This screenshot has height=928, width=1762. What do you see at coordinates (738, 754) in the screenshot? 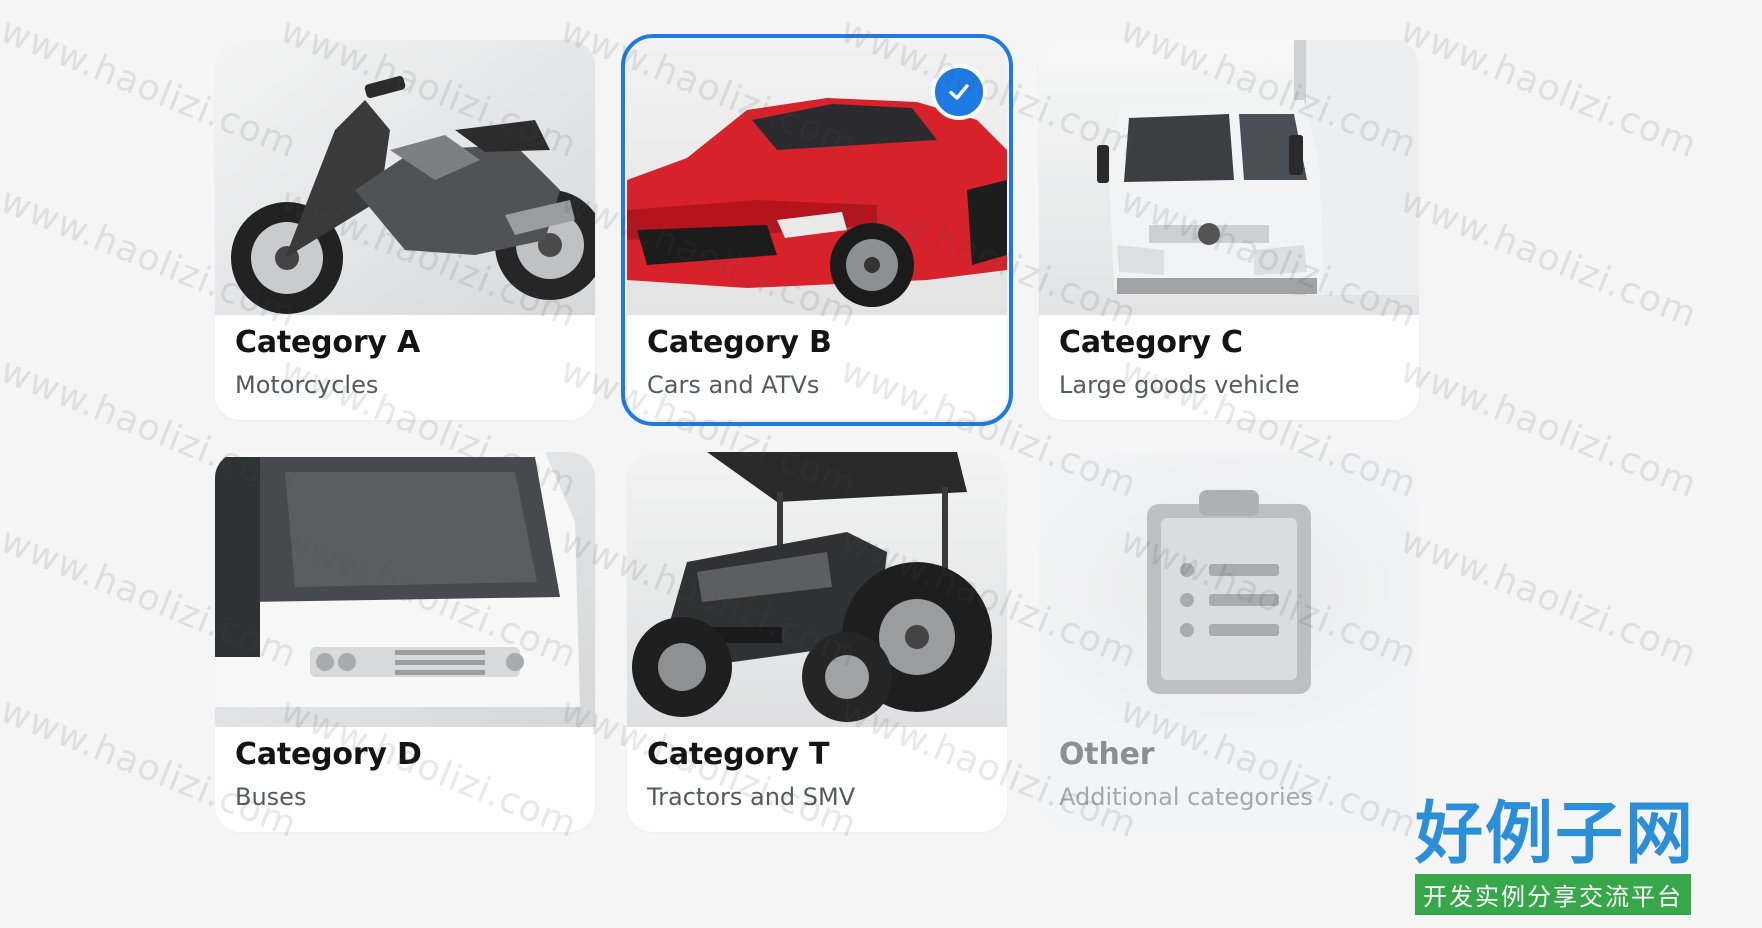
I see `category-title: Category T` at bounding box center [738, 754].